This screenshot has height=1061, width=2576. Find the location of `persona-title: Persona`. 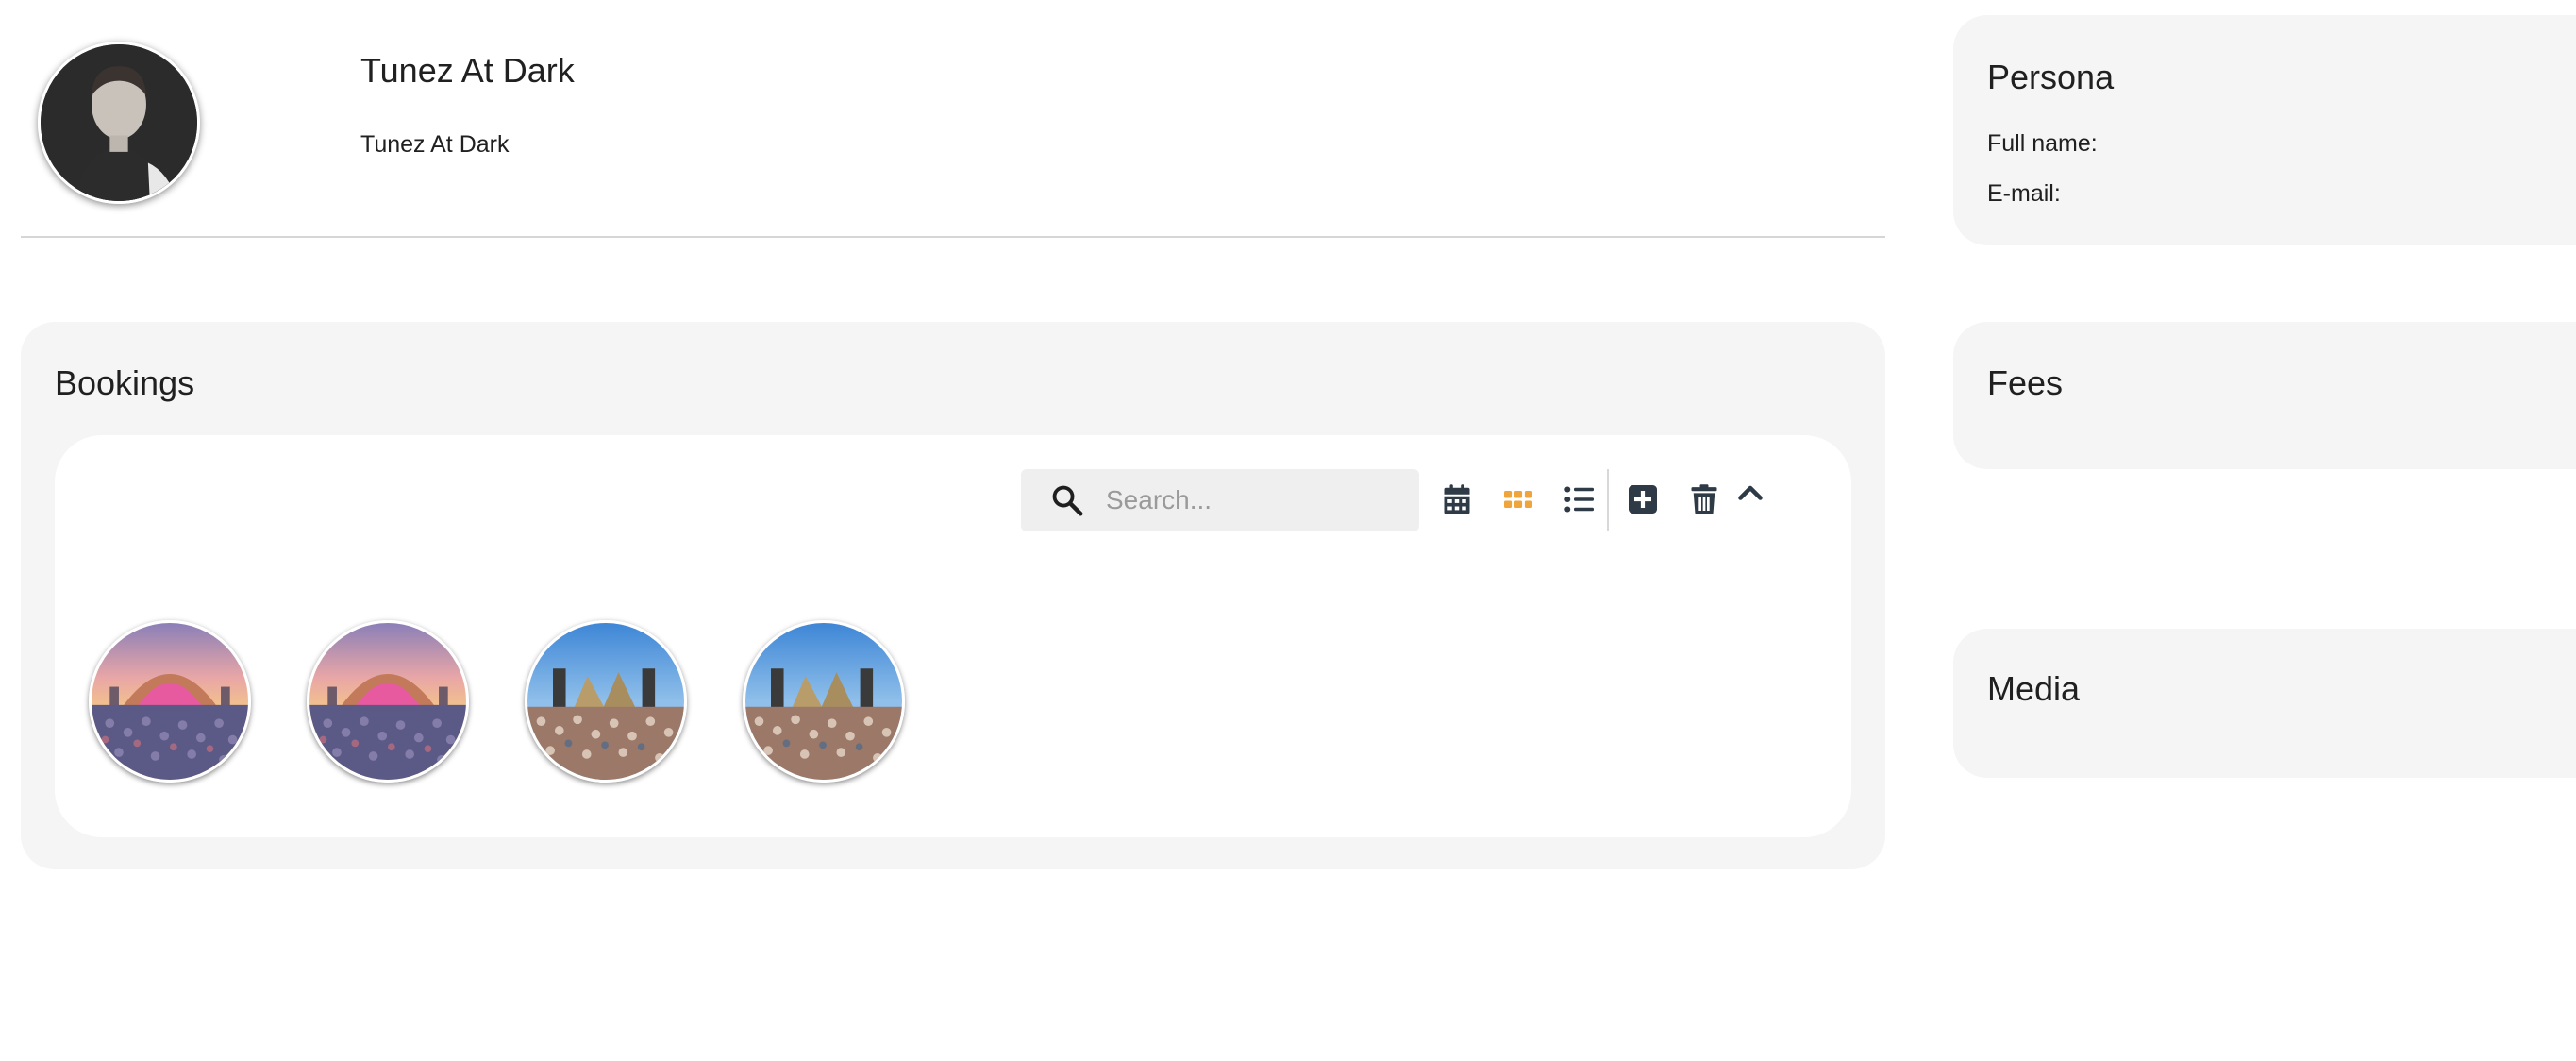

persona-title: Persona is located at coordinates (2051, 77).